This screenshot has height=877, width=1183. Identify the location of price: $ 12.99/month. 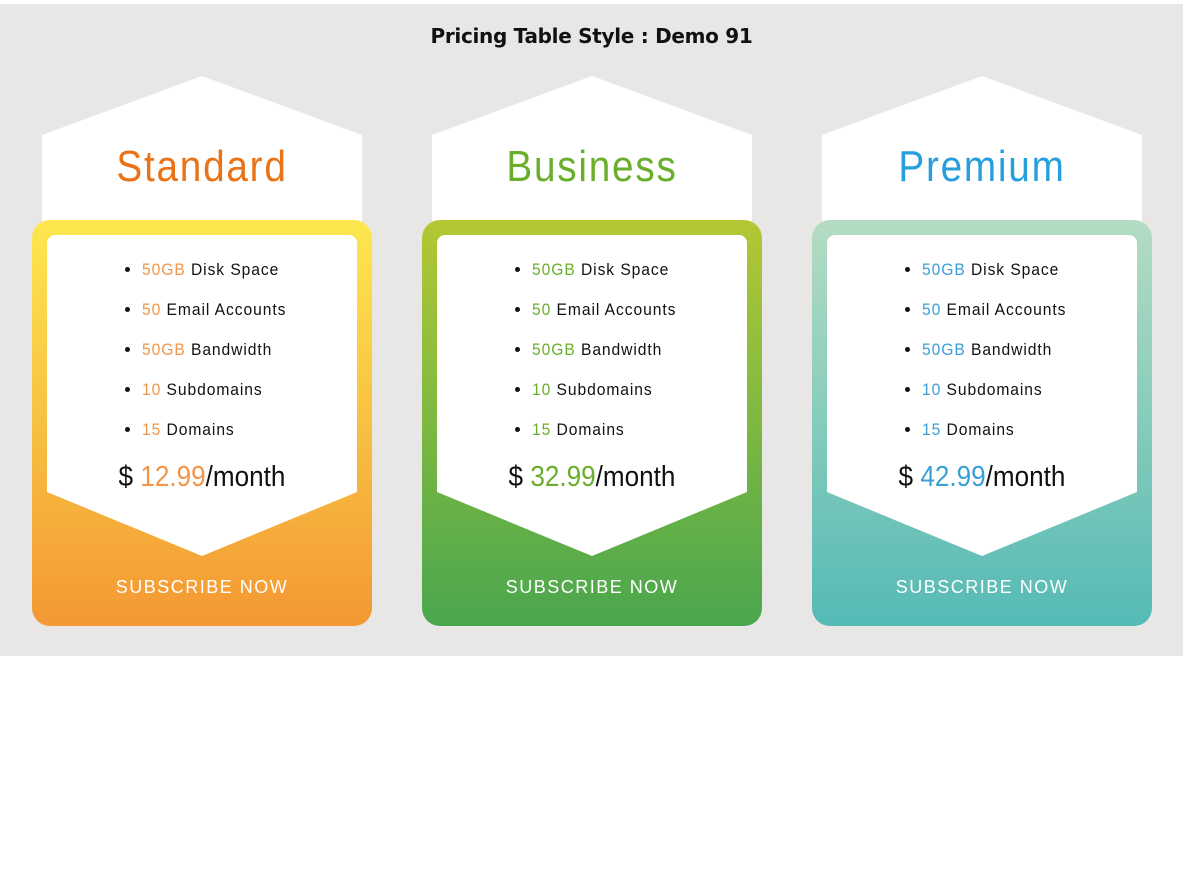
(202, 477).